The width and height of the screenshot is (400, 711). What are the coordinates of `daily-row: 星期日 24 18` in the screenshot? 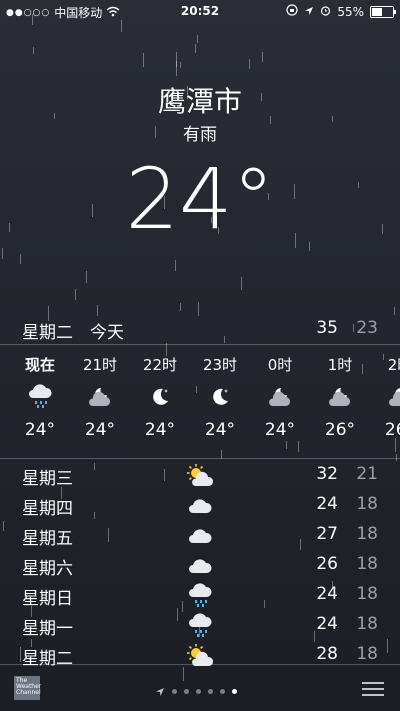 It's located at (200, 597).